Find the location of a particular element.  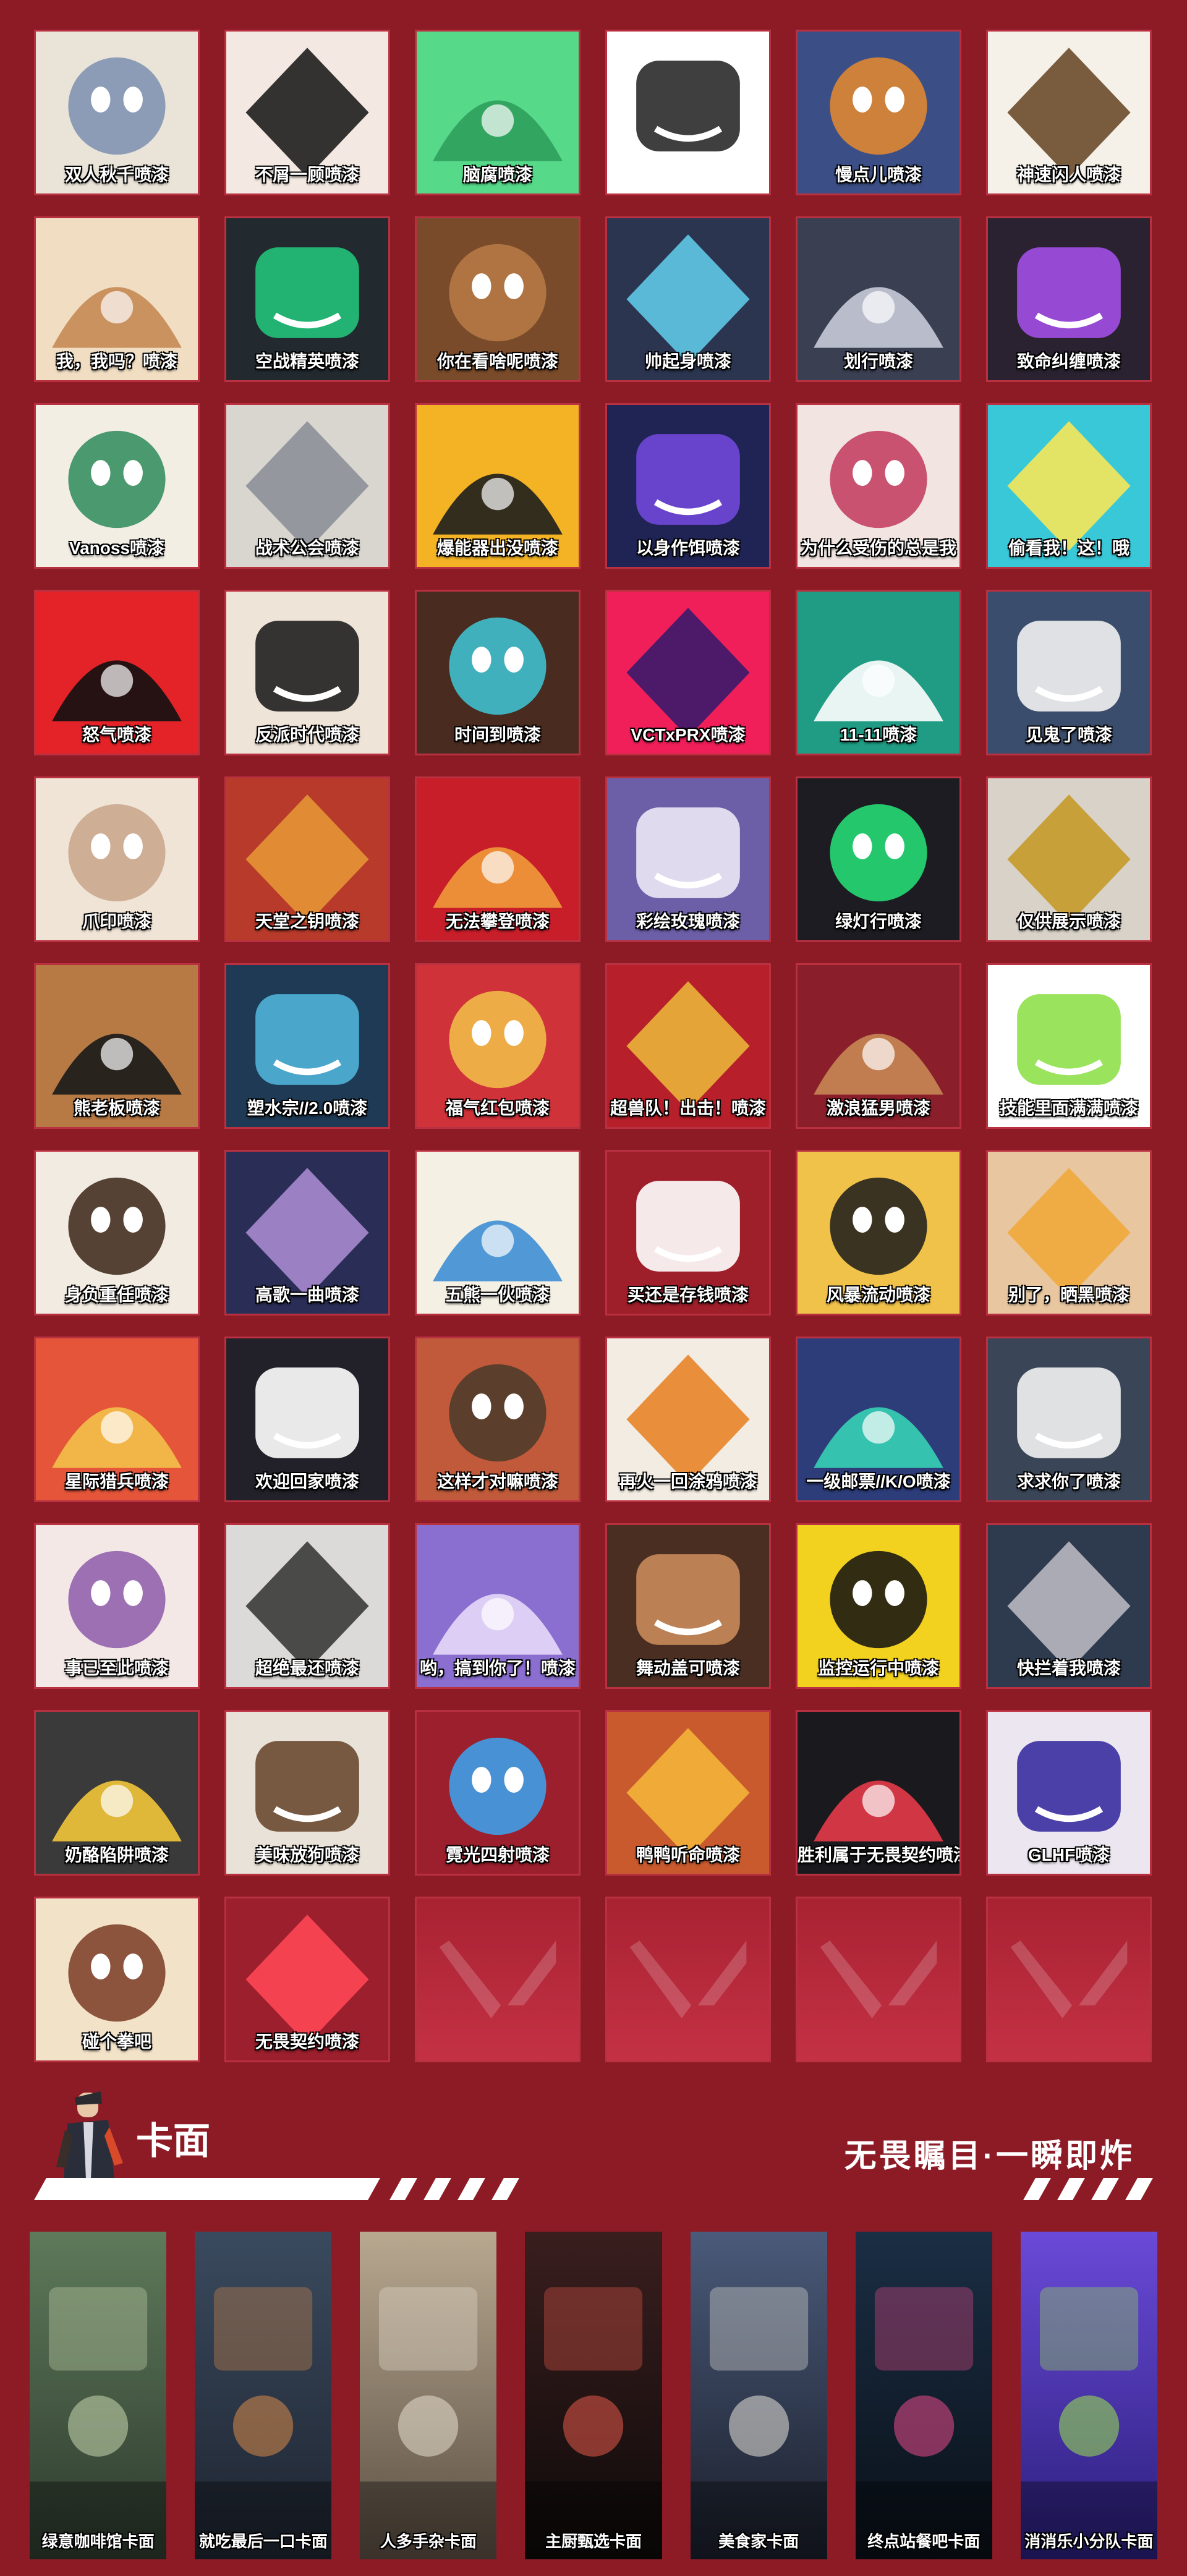

spray-item: 彩绘玫瑰喷漆 is located at coordinates (688, 859).